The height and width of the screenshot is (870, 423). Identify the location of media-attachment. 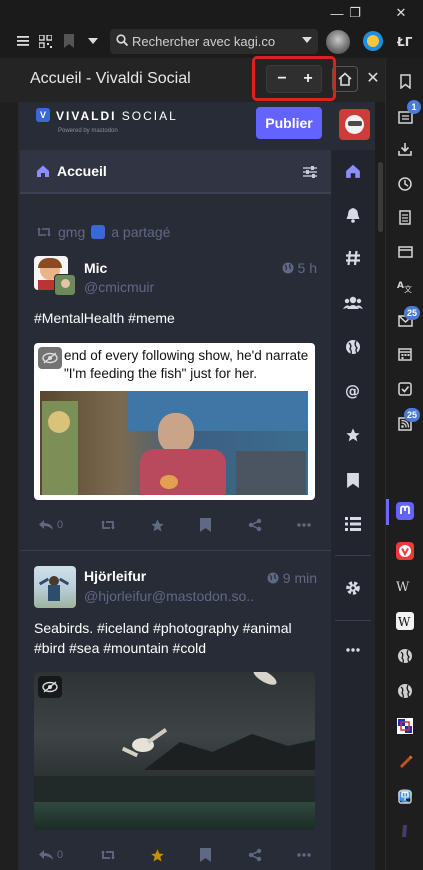
(174, 751).